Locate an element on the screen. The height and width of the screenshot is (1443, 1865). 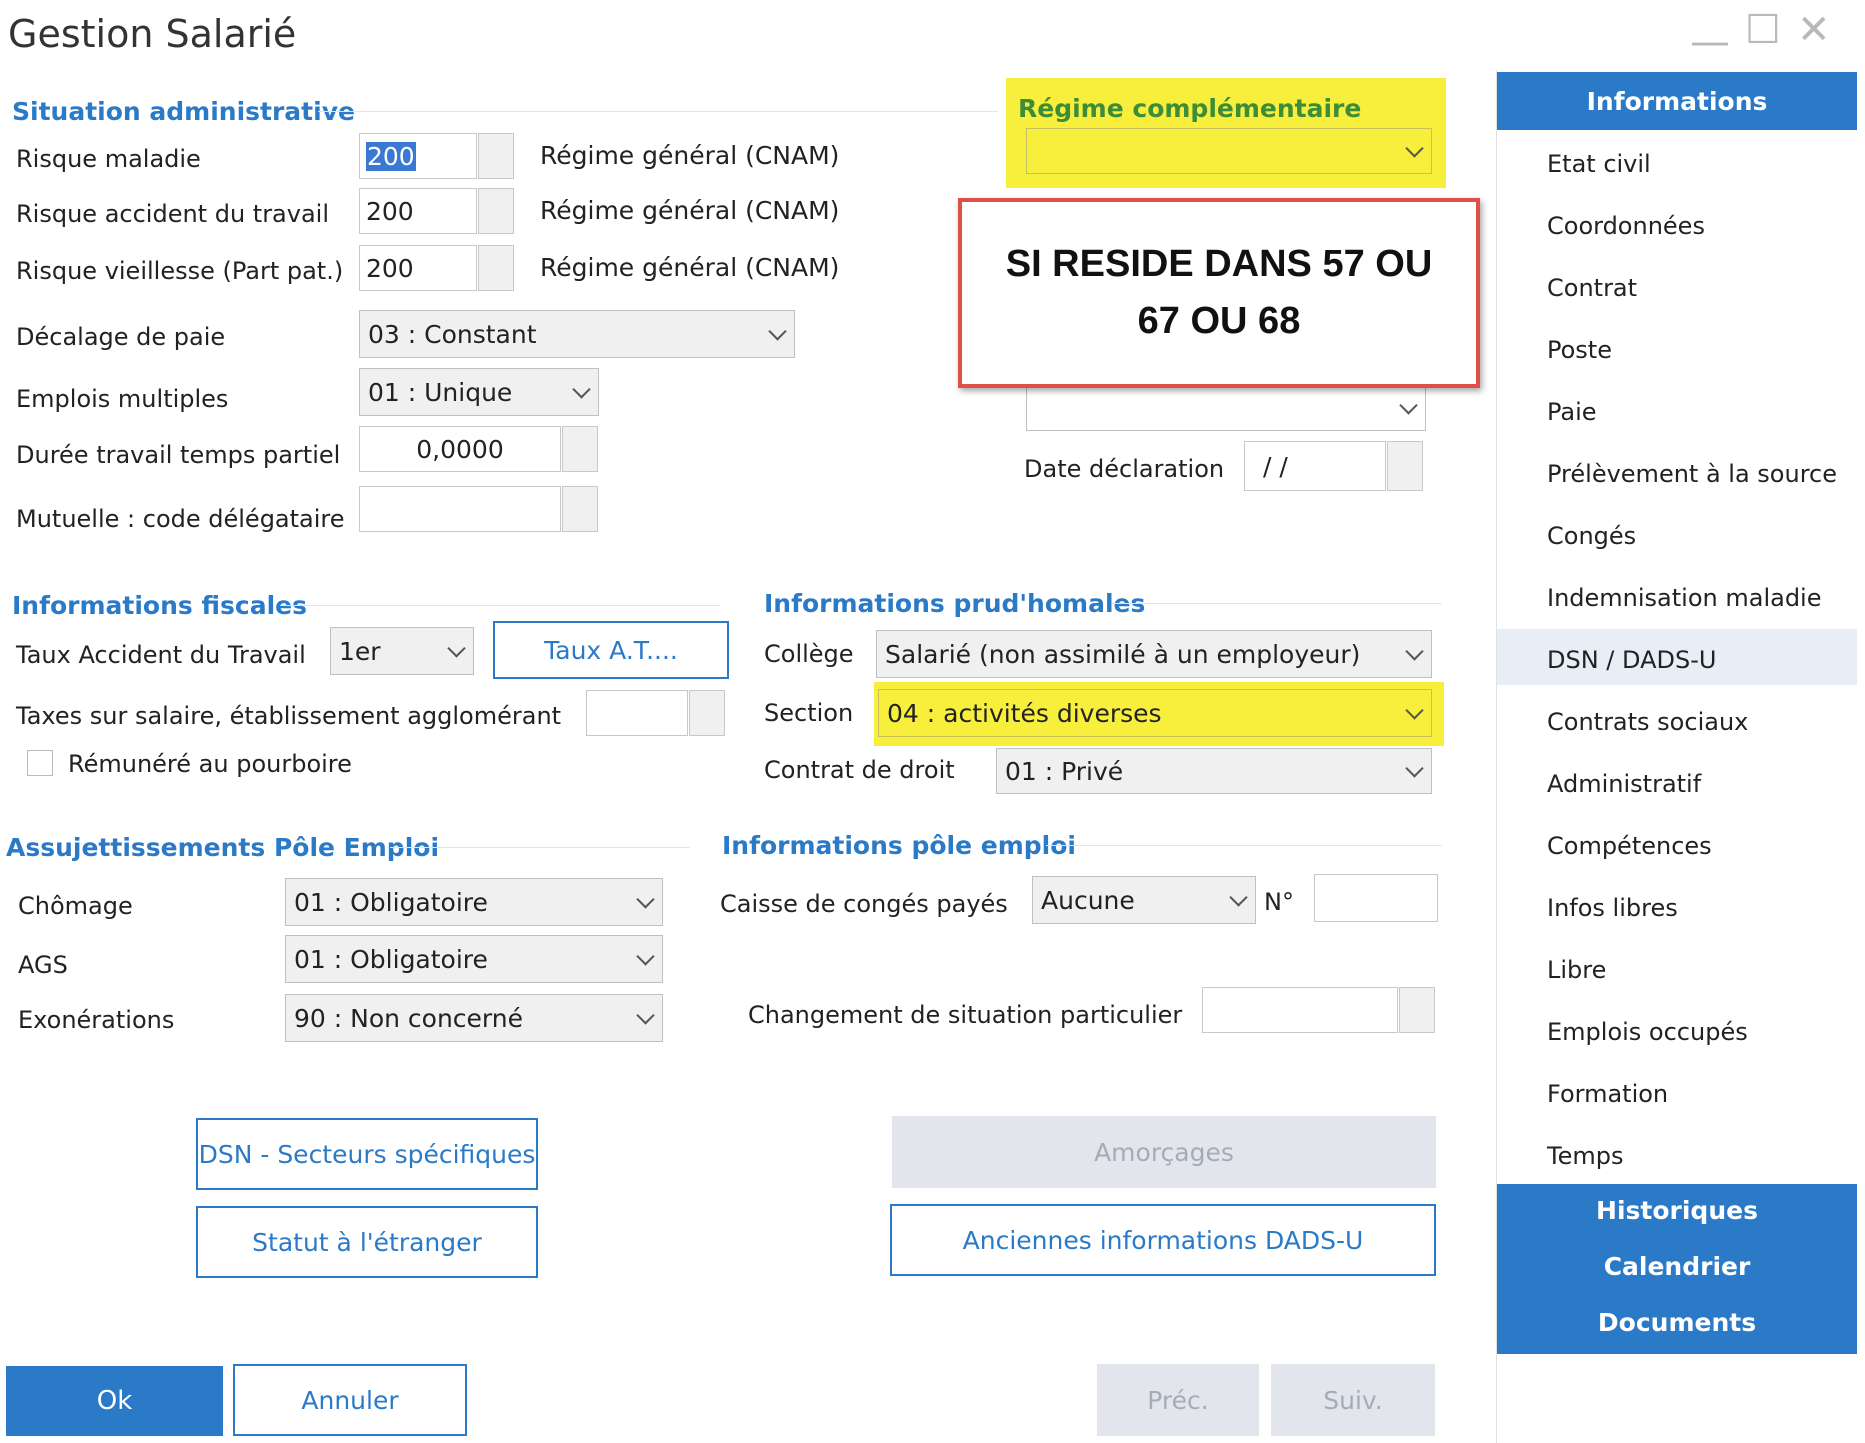
sidebar-item-indemnisation: Indemnisation maladie is located at coordinates (1684, 598).